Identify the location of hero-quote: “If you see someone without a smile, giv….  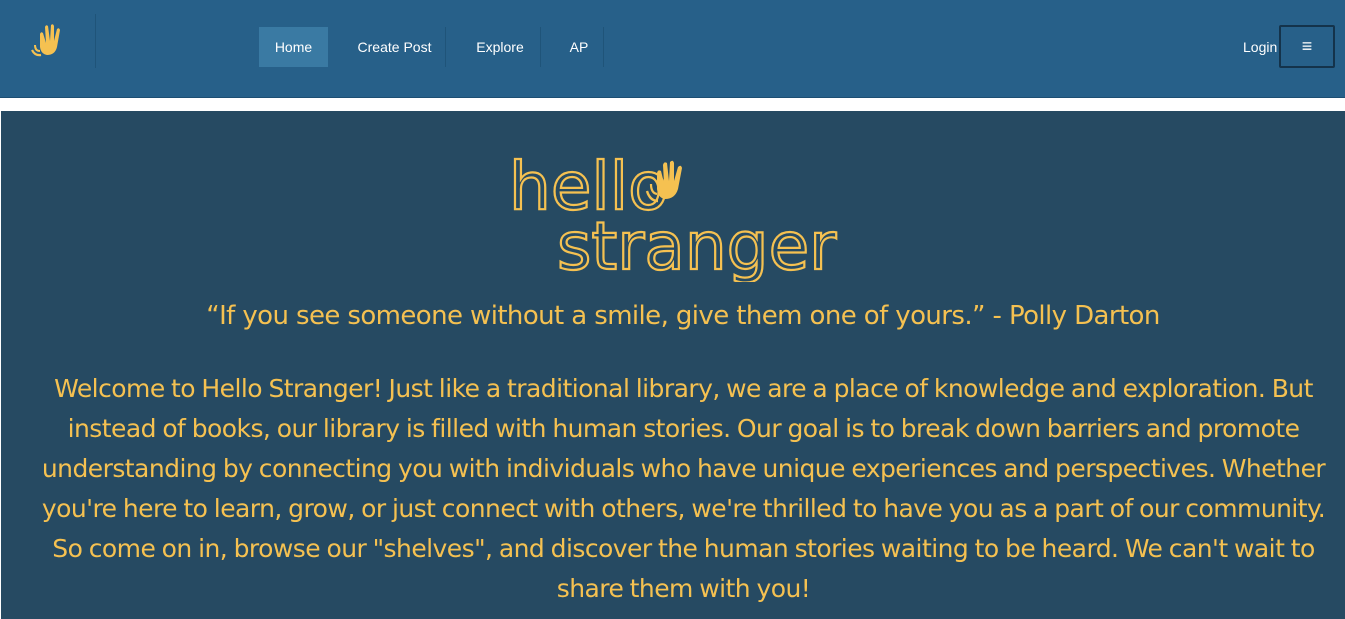
(683, 316).